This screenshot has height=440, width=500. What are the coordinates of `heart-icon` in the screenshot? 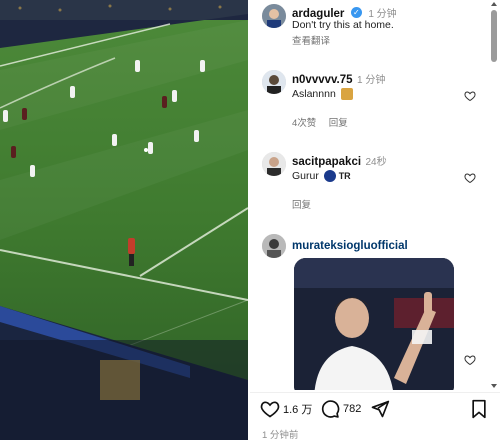 It's located at (270, 409).